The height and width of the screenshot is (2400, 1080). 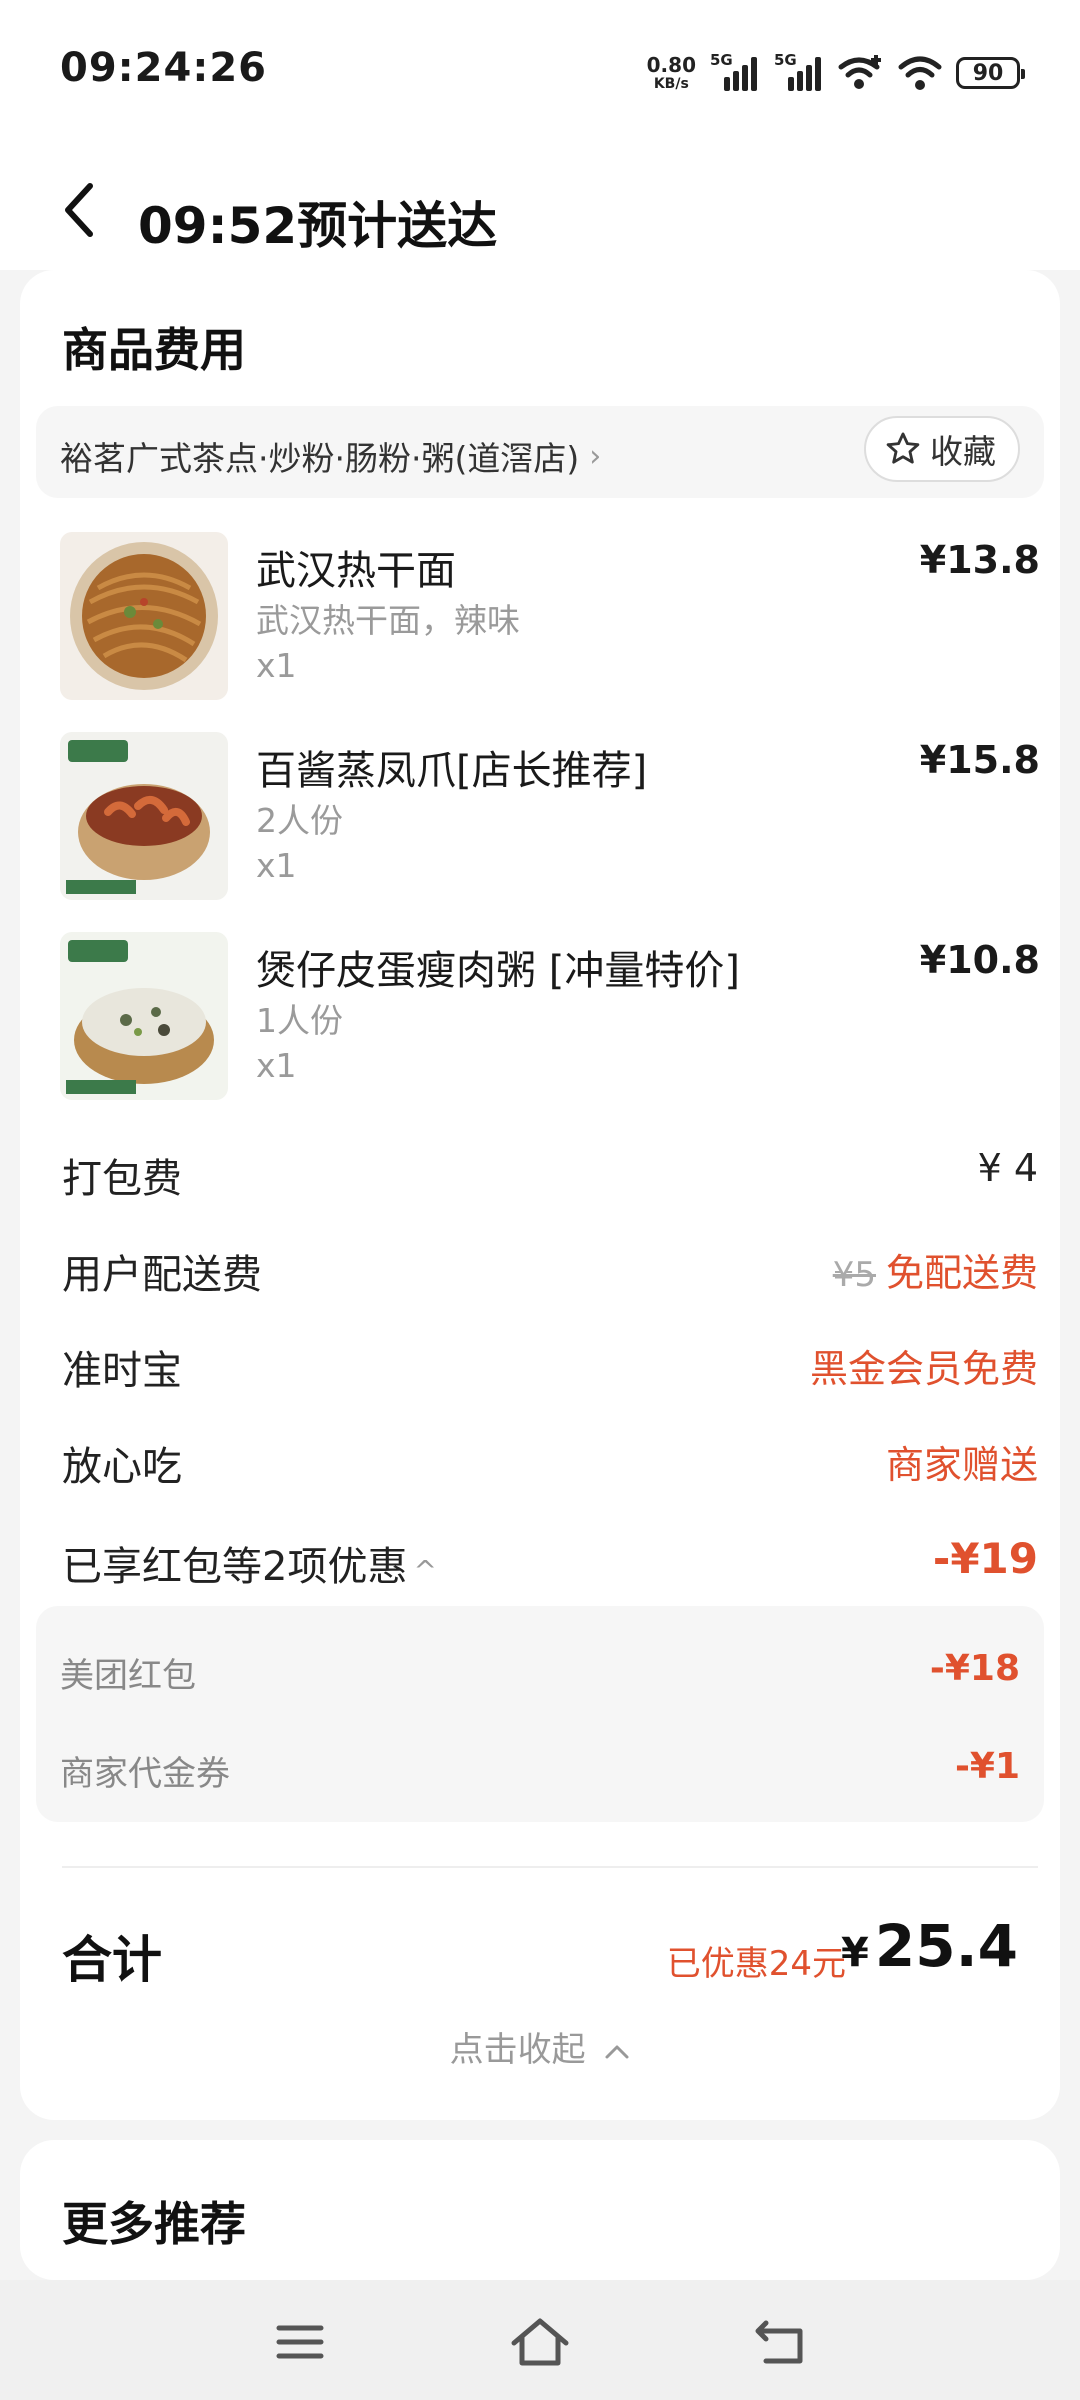 What do you see at coordinates (550, 1569) in the screenshot?
I see `discounts-summary-row: 已享红包等2项优惠 ^ -¥19` at bounding box center [550, 1569].